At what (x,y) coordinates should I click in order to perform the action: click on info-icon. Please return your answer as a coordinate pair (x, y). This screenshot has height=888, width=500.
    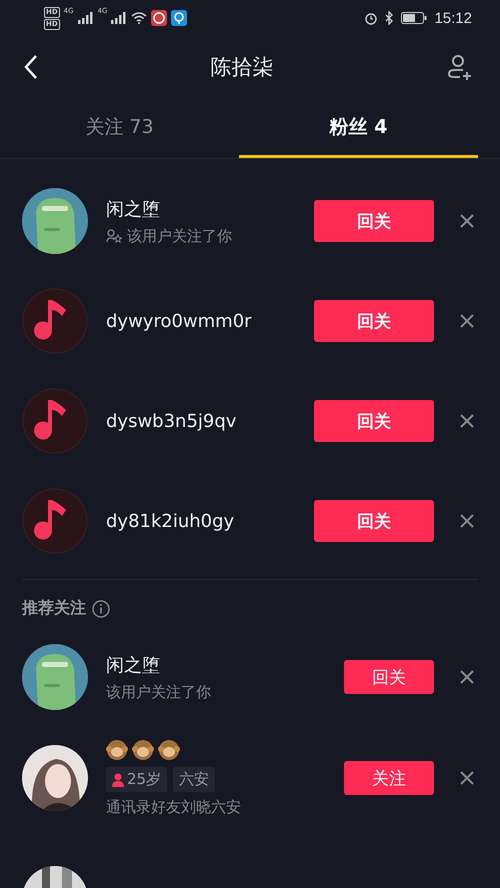
    Looking at the image, I should click on (101, 609).